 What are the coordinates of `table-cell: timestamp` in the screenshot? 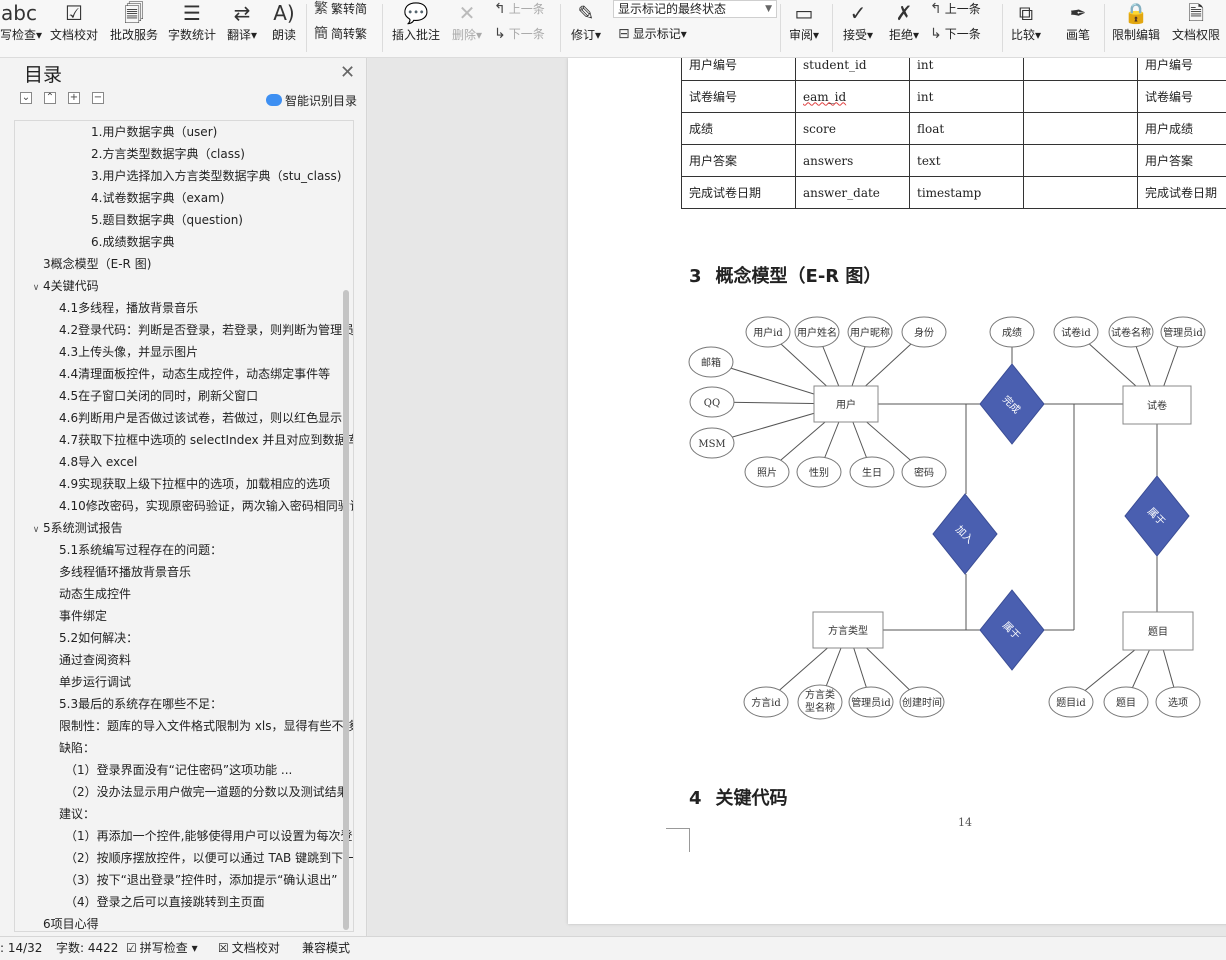 It's located at (966, 192).